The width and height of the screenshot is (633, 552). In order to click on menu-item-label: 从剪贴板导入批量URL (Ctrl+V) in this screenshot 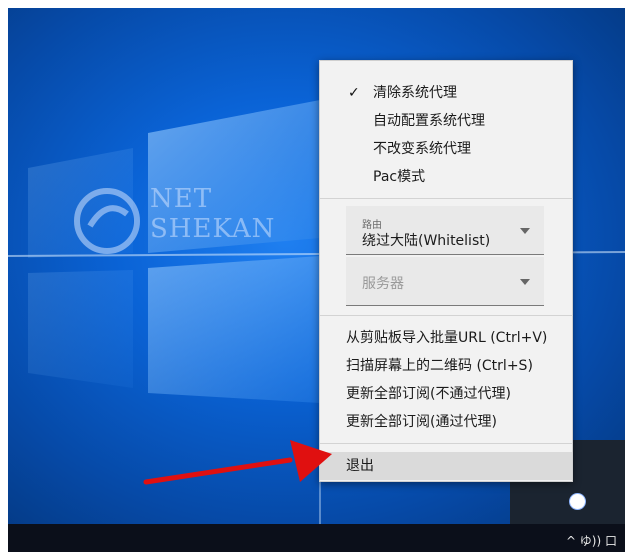, I will do `click(447, 338)`.